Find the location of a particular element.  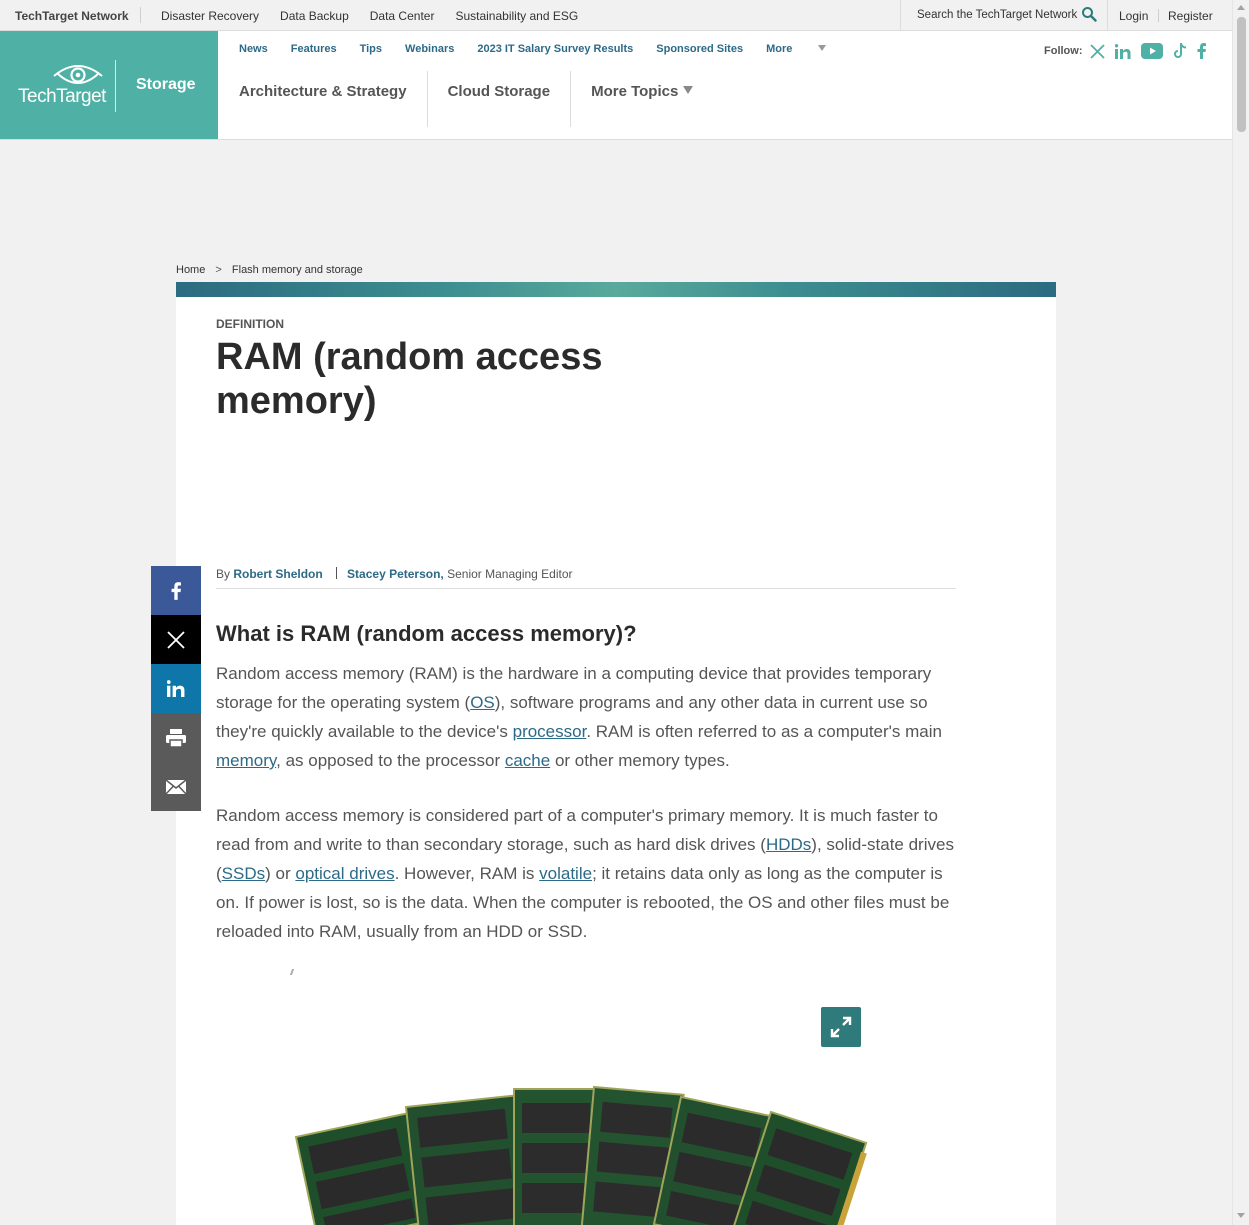

author-role: Senior Managing Editor is located at coordinates (510, 574).